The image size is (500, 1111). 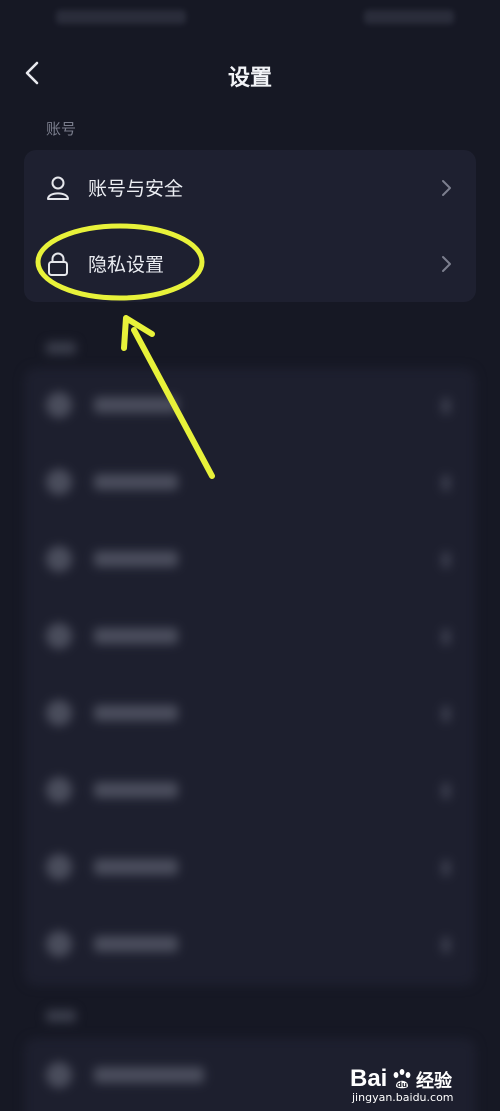 I want to click on nav-bar: 设置, so click(x=250, y=74).